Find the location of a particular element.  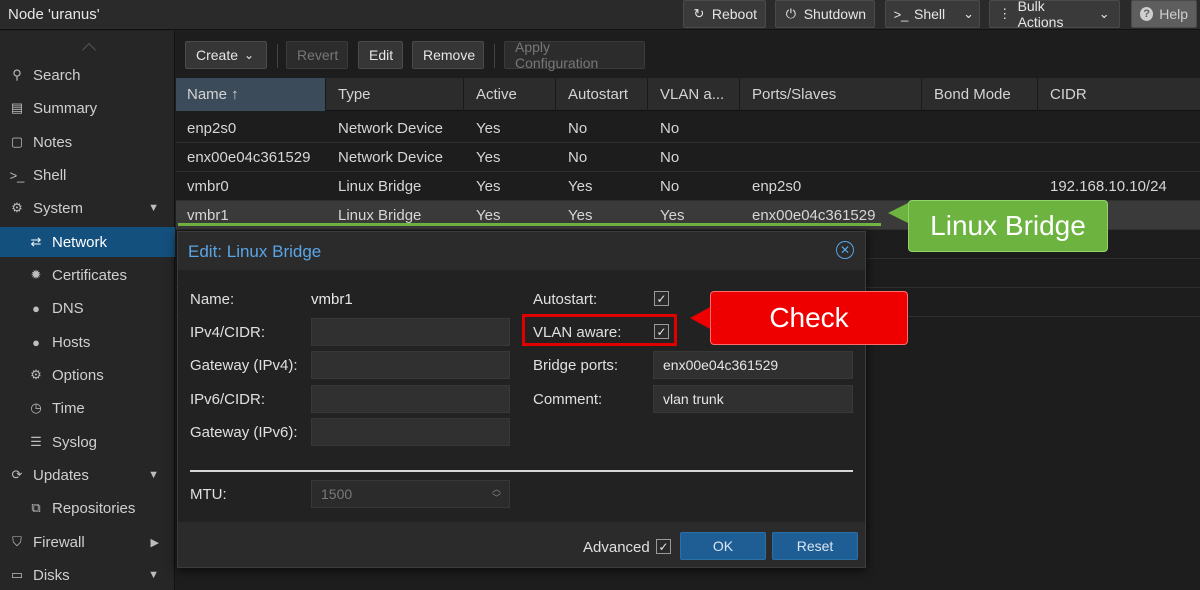

edit-label: Edit is located at coordinates (381, 55).